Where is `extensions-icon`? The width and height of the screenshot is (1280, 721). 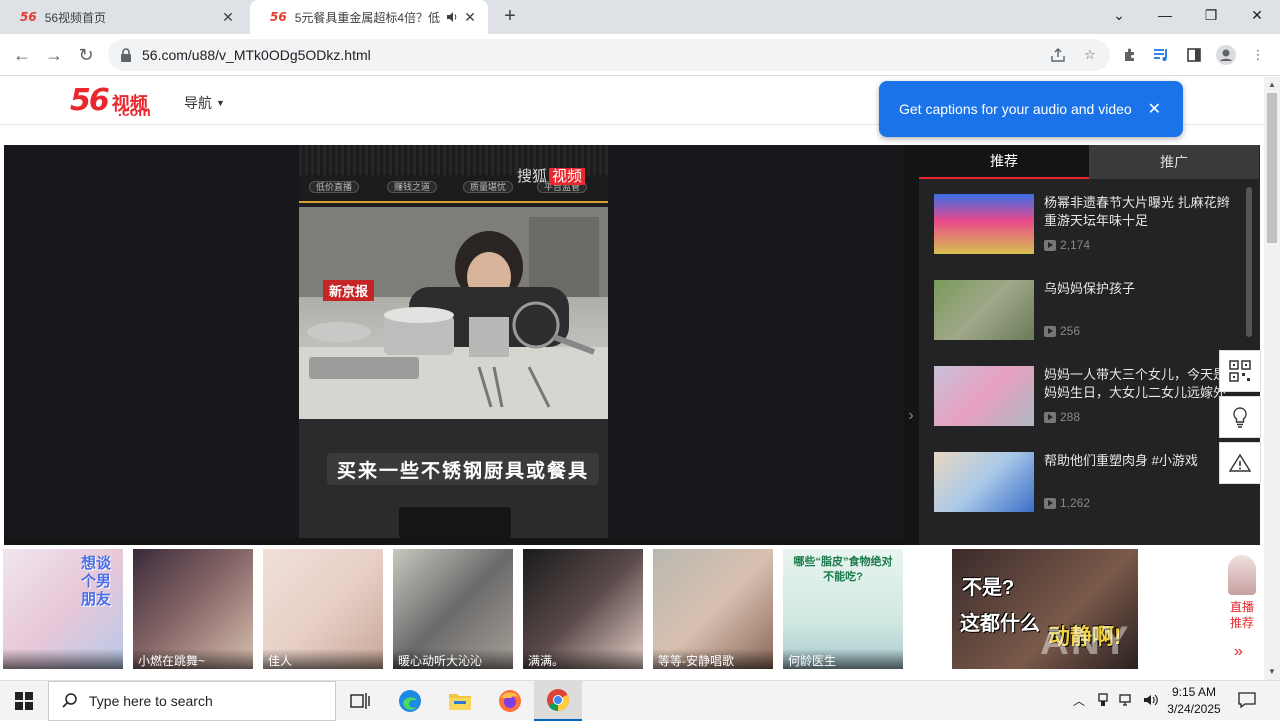 extensions-icon is located at coordinates (1130, 55).